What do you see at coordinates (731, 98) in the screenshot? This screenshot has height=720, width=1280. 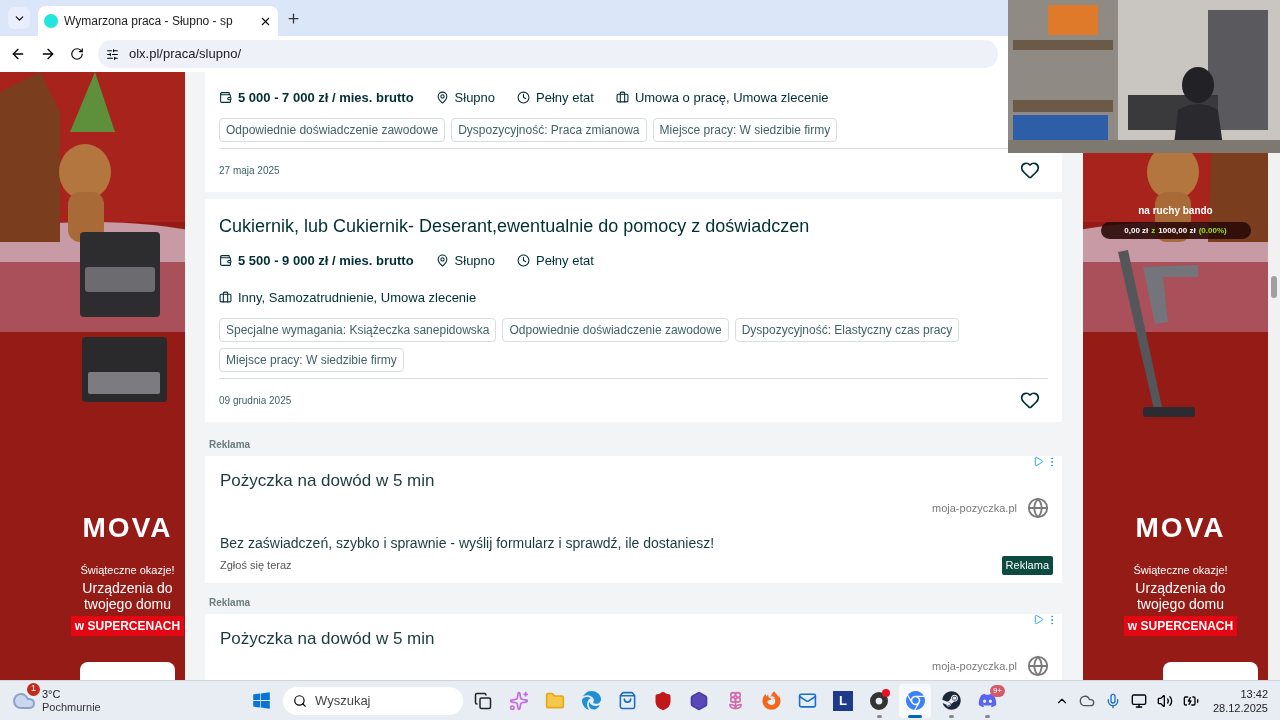 I see `contract-type: Umowa o pracę, Umowa zlecenie` at bounding box center [731, 98].